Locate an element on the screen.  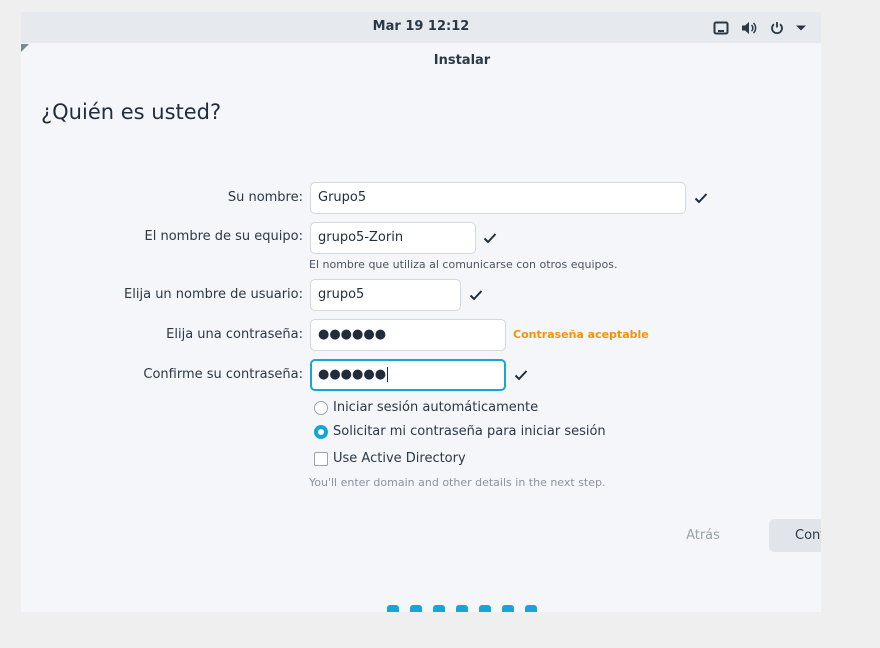
top-bar: Mar 19 12:12 is located at coordinates (421, 27).